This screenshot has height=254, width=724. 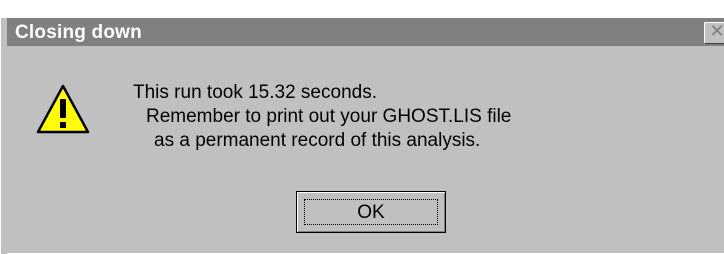 I want to click on ok-button-label: OK, so click(x=371, y=212).